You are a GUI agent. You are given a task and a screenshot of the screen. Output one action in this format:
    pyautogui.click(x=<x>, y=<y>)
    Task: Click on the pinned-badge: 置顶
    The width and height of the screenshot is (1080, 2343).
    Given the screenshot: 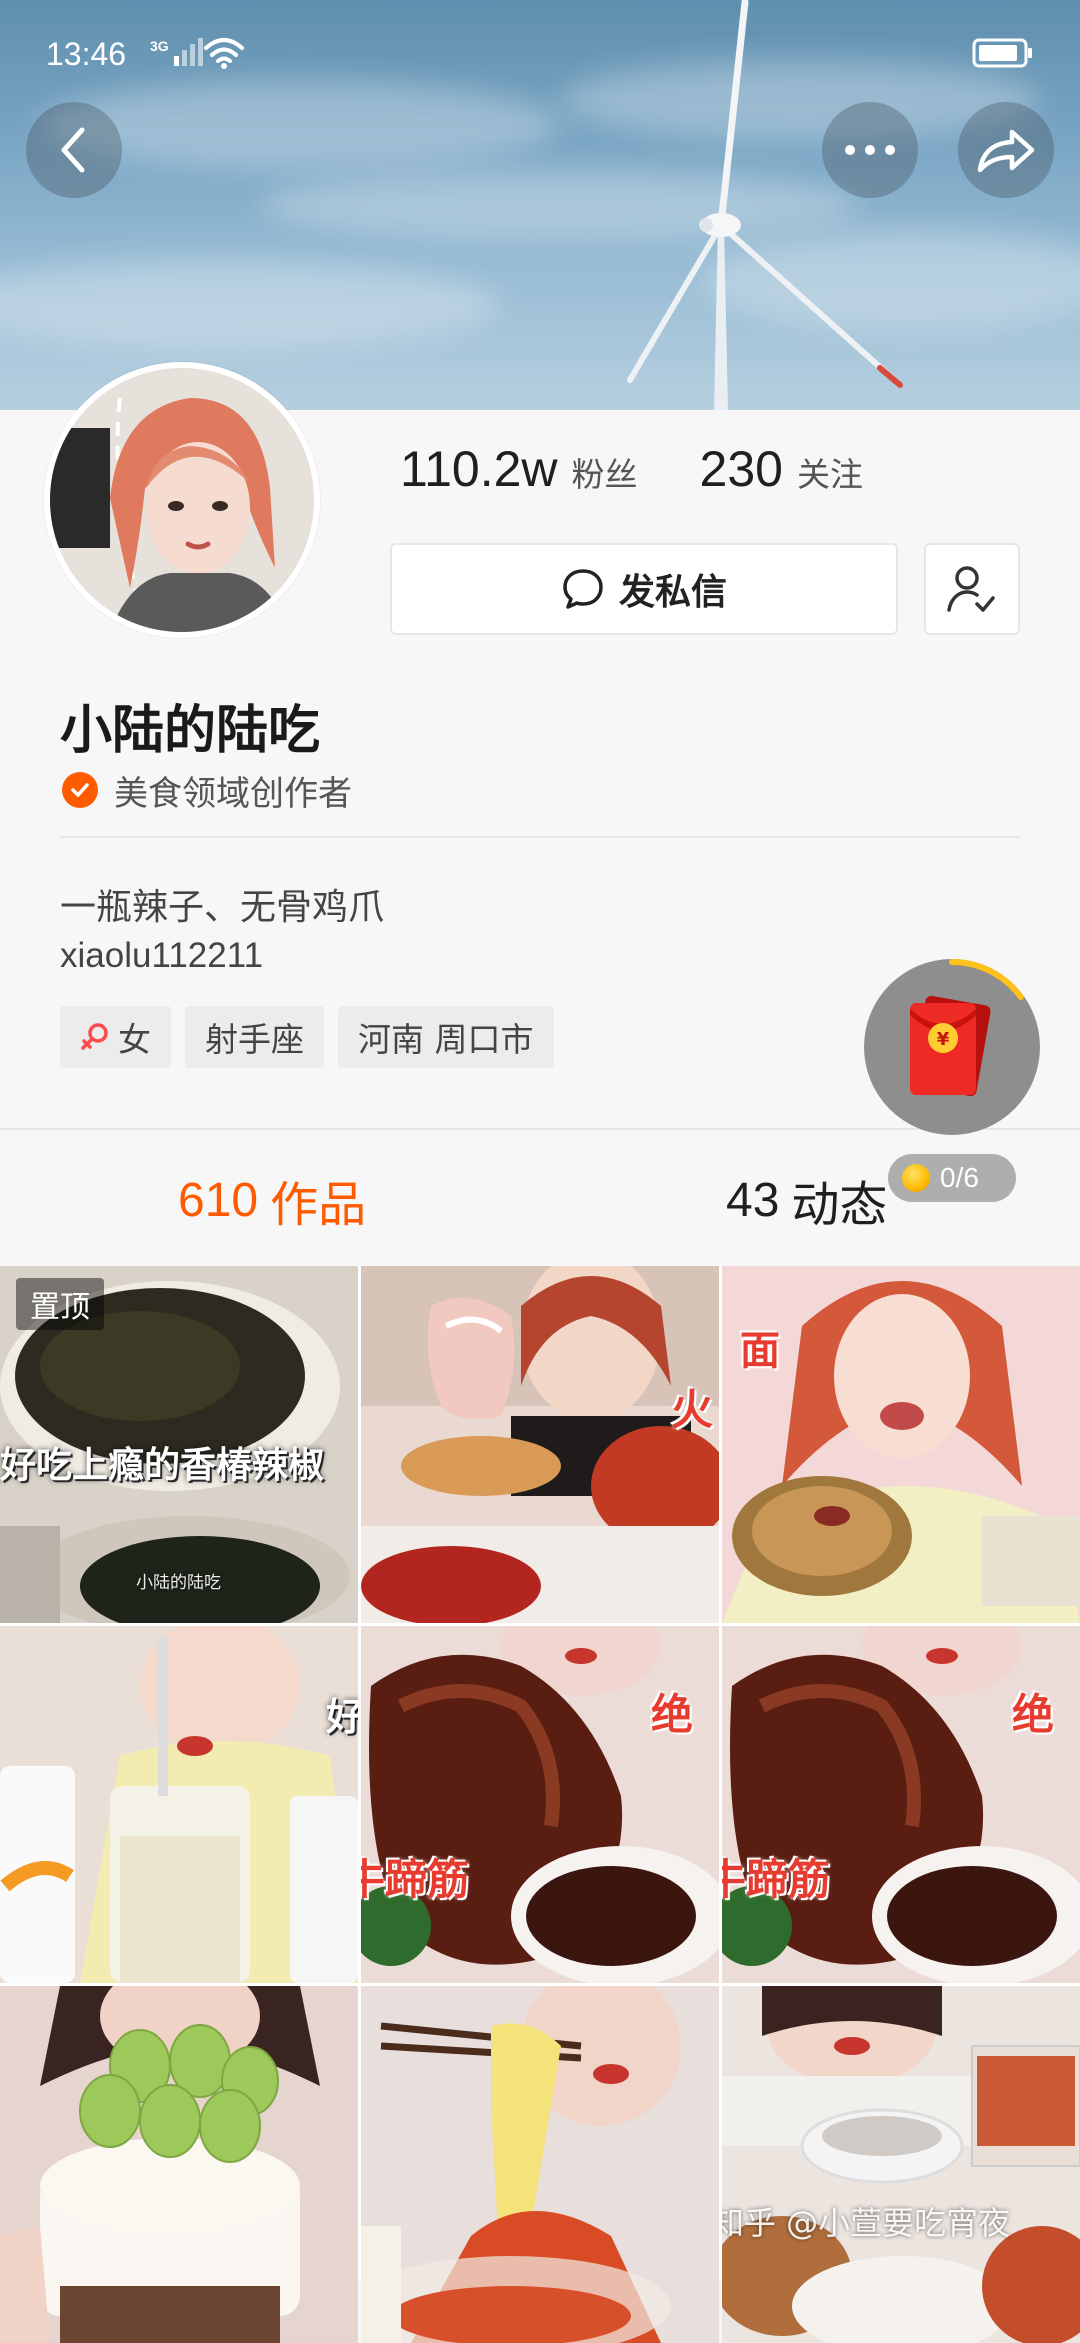 What is the action you would take?
    pyautogui.click(x=60, y=1304)
    